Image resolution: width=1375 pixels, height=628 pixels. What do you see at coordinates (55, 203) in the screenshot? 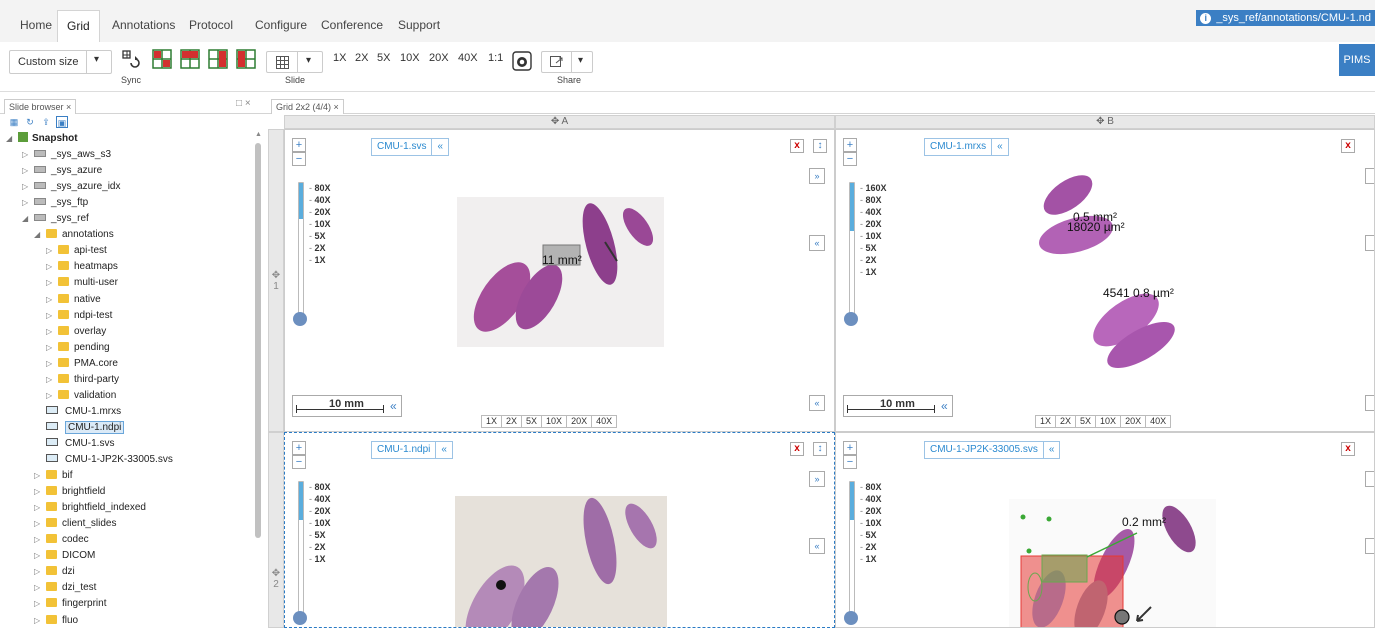
I see `tree-item: ▷ _sys_ftp` at bounding box center [55, 203].